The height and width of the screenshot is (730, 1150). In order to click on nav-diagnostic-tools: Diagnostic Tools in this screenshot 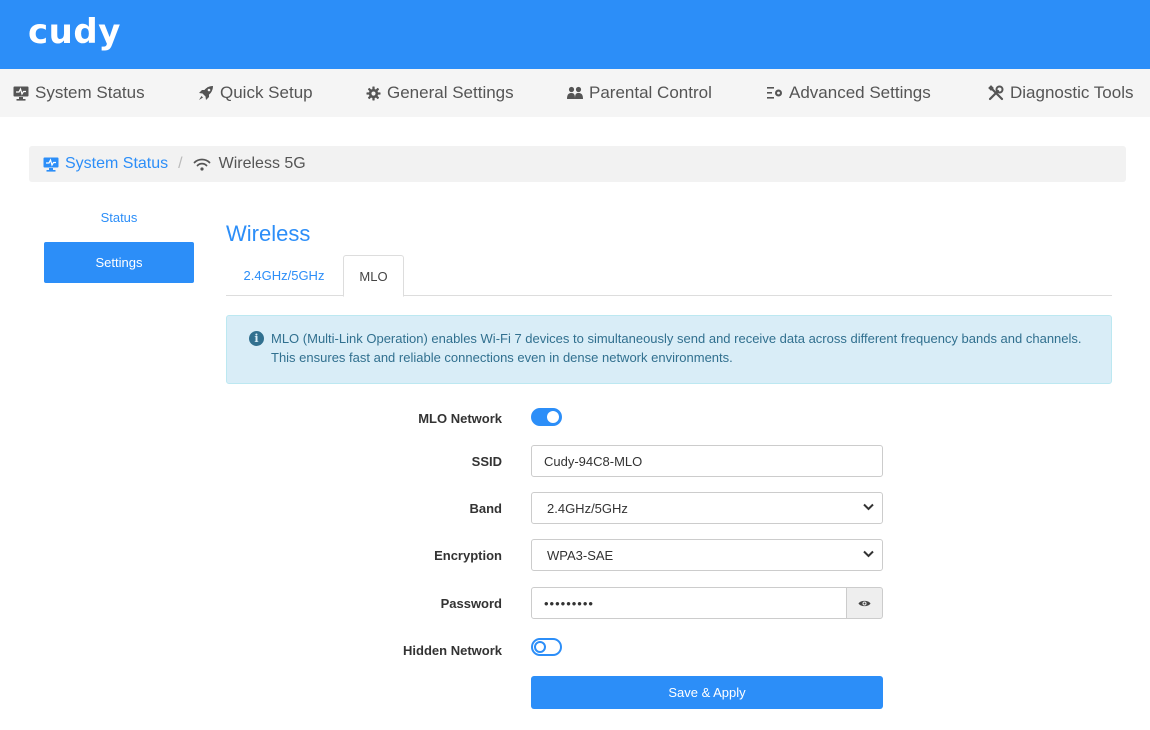, I will do `click(1060, 93)`.